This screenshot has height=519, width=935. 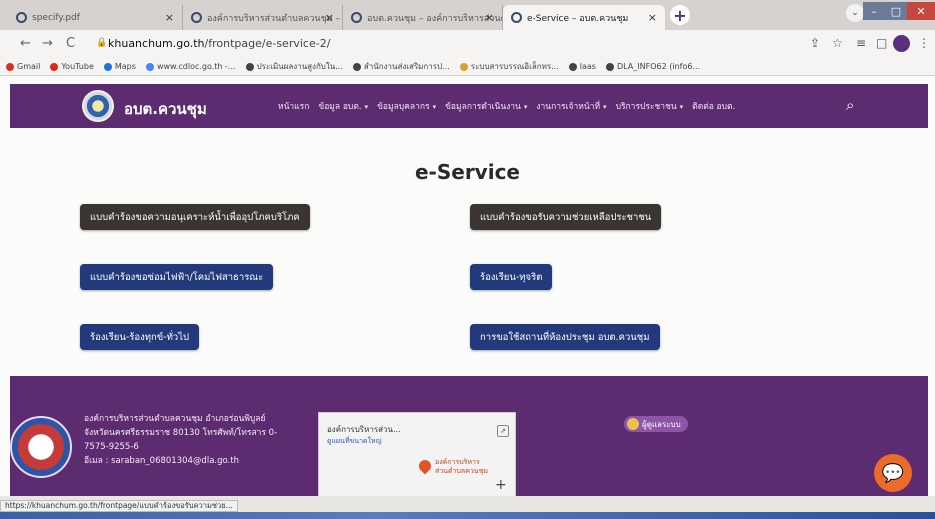 I want to click on view-larger-map-link: ดูแผนที่ขนาดใหญ่, so click(x=354, y=441).